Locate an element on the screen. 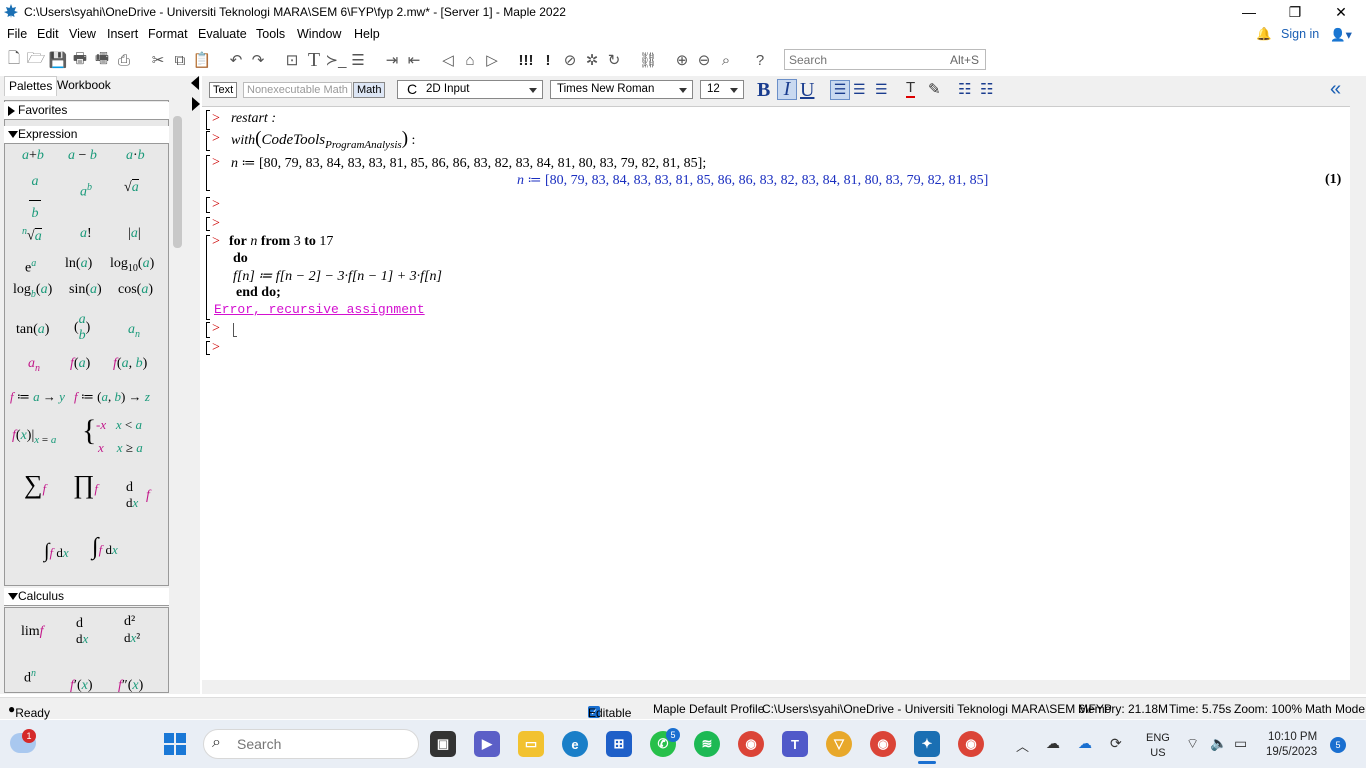  save-icon: 💾 is located at coordinates (58, 60).